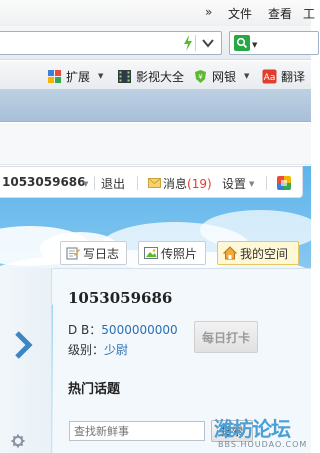 This screenshot has height=453, width=320. I want to click on watermark-title-b: 论坛, so click(271, 429).